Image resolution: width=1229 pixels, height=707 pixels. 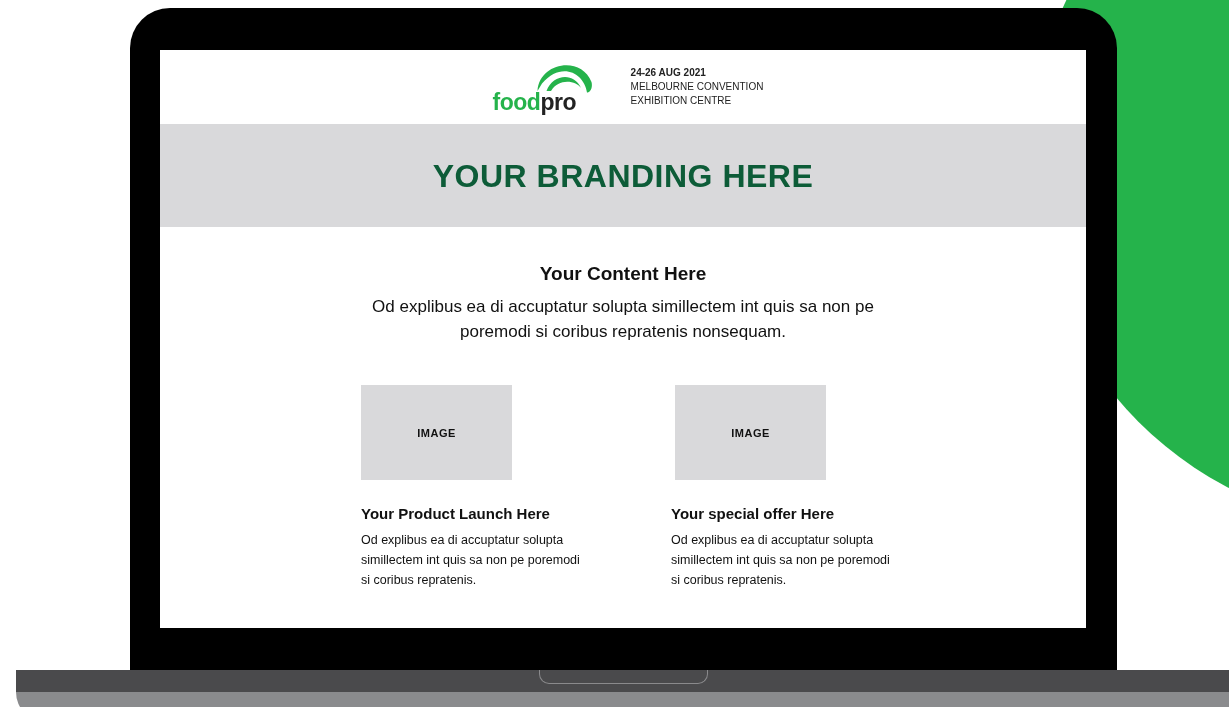 I want to click on banner-title: YOUR BRANDING HERE, so click(x=623, y=176).